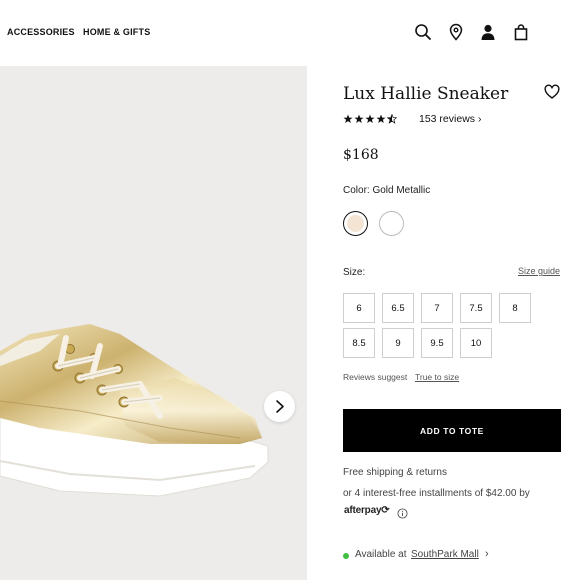  Describe the element at coordinates (552, 92) in the screenshot. I see `wishlist-heart-icon` at that location.